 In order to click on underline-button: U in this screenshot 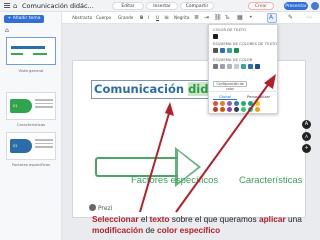, I will do `click(157, 18)`.